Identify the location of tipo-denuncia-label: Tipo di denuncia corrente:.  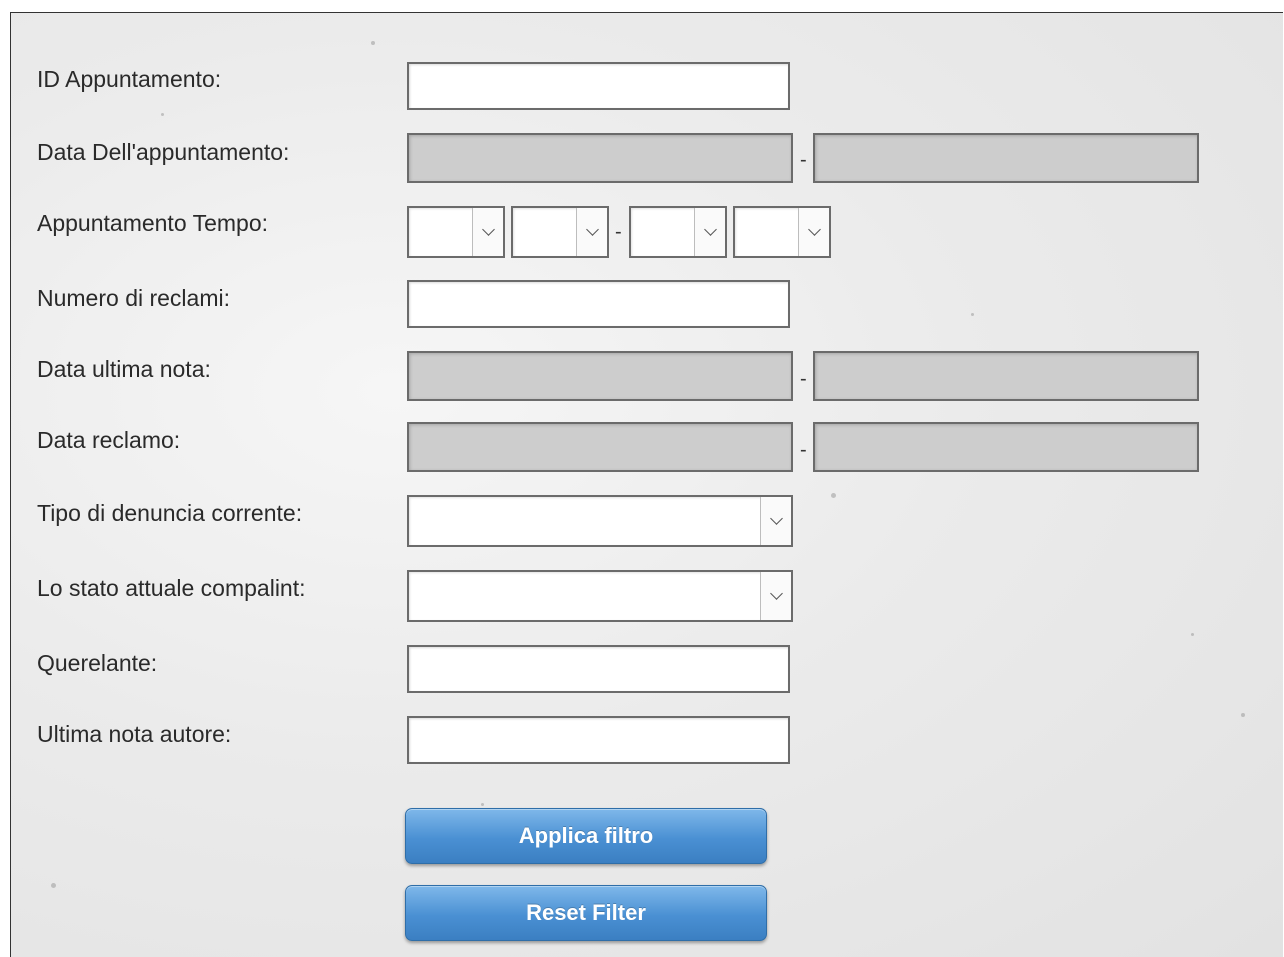
(170, 513).